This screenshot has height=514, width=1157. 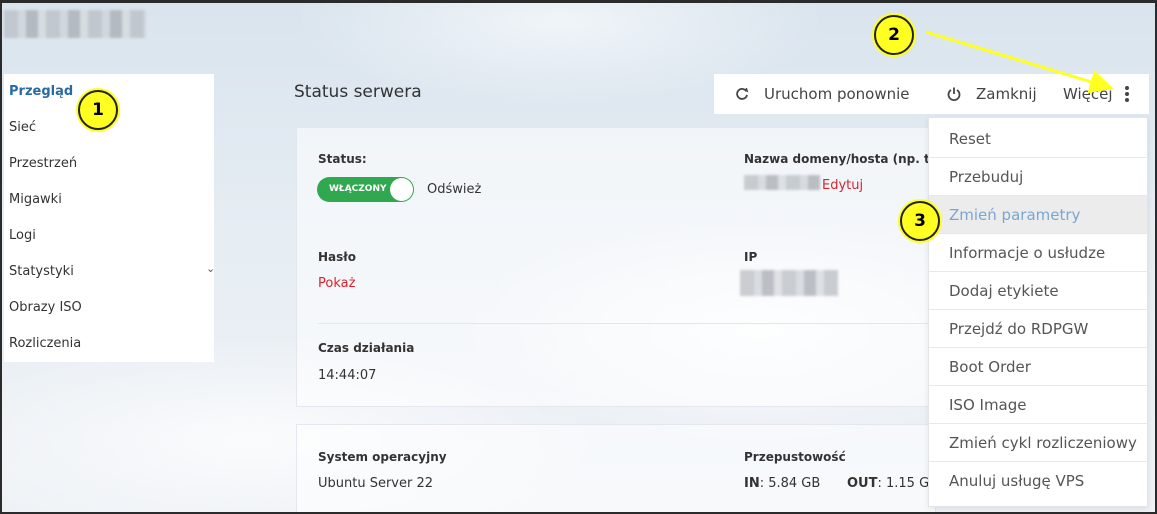 I want to click on bandwidth-out-label: OUT, so click(x=862, y=483).